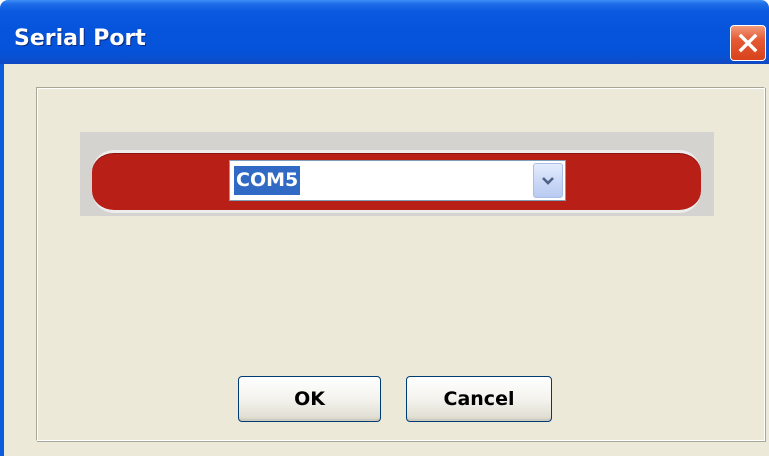 This screenshot has width=769, height=456. Describe the element at coordinates (80, 38) in the screenshot. I see `window-title: Serial Port` at that location.